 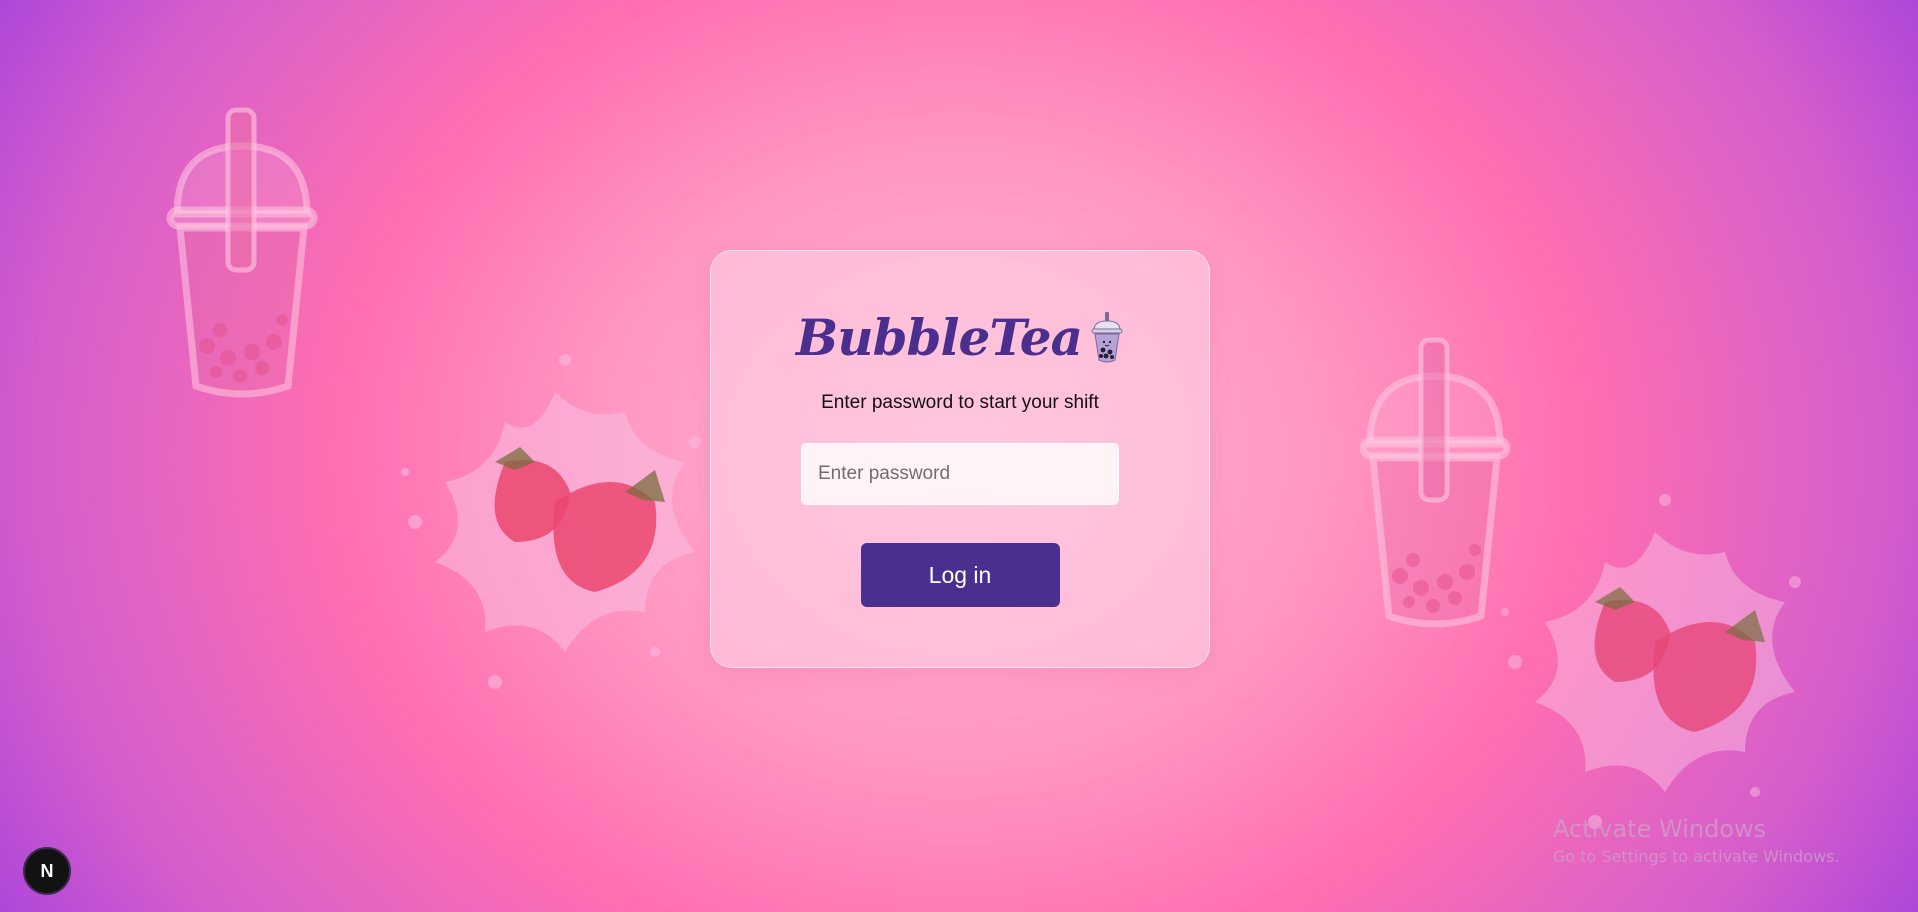 I want to click on login-subtitle: Enter password to start your shift, so click(x=960, y=402).